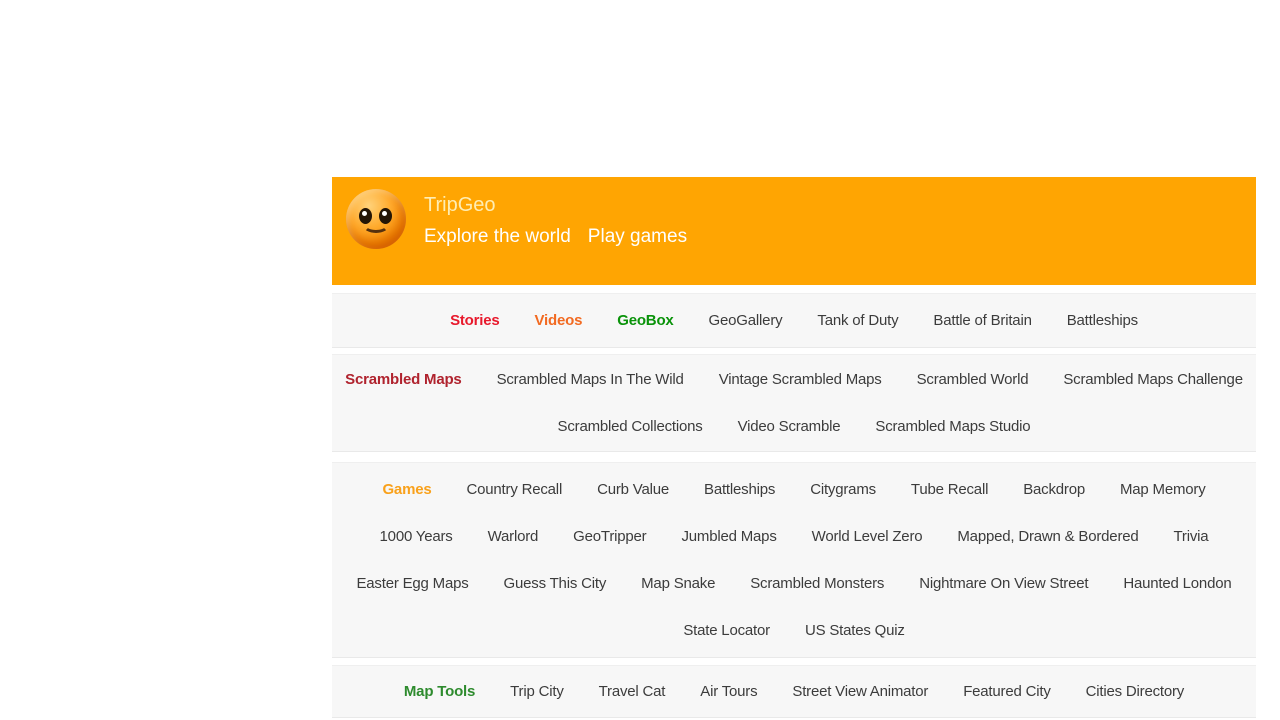 Image resolution: width=1280 pixels, height=720 pixels. Describe the element at coordinates (1177, 583) in the screenshot. I see `nav-link-haunted-london: Haunted London` at that location.